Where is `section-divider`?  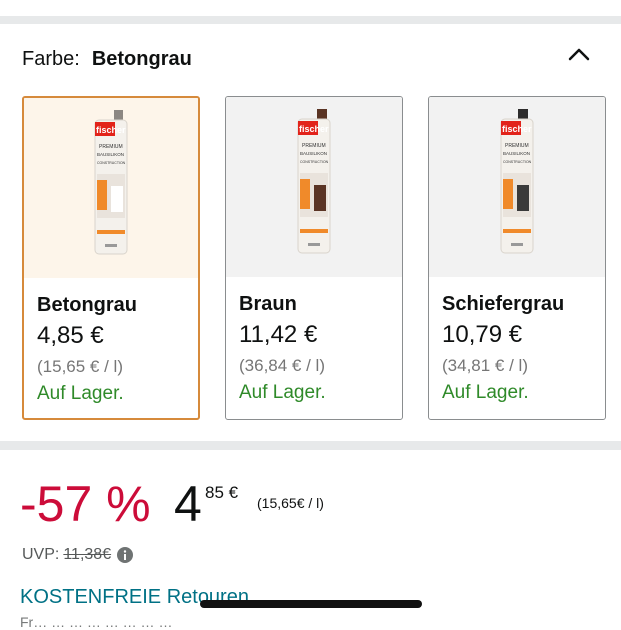
section-divider is located at coordinates (310, 445).